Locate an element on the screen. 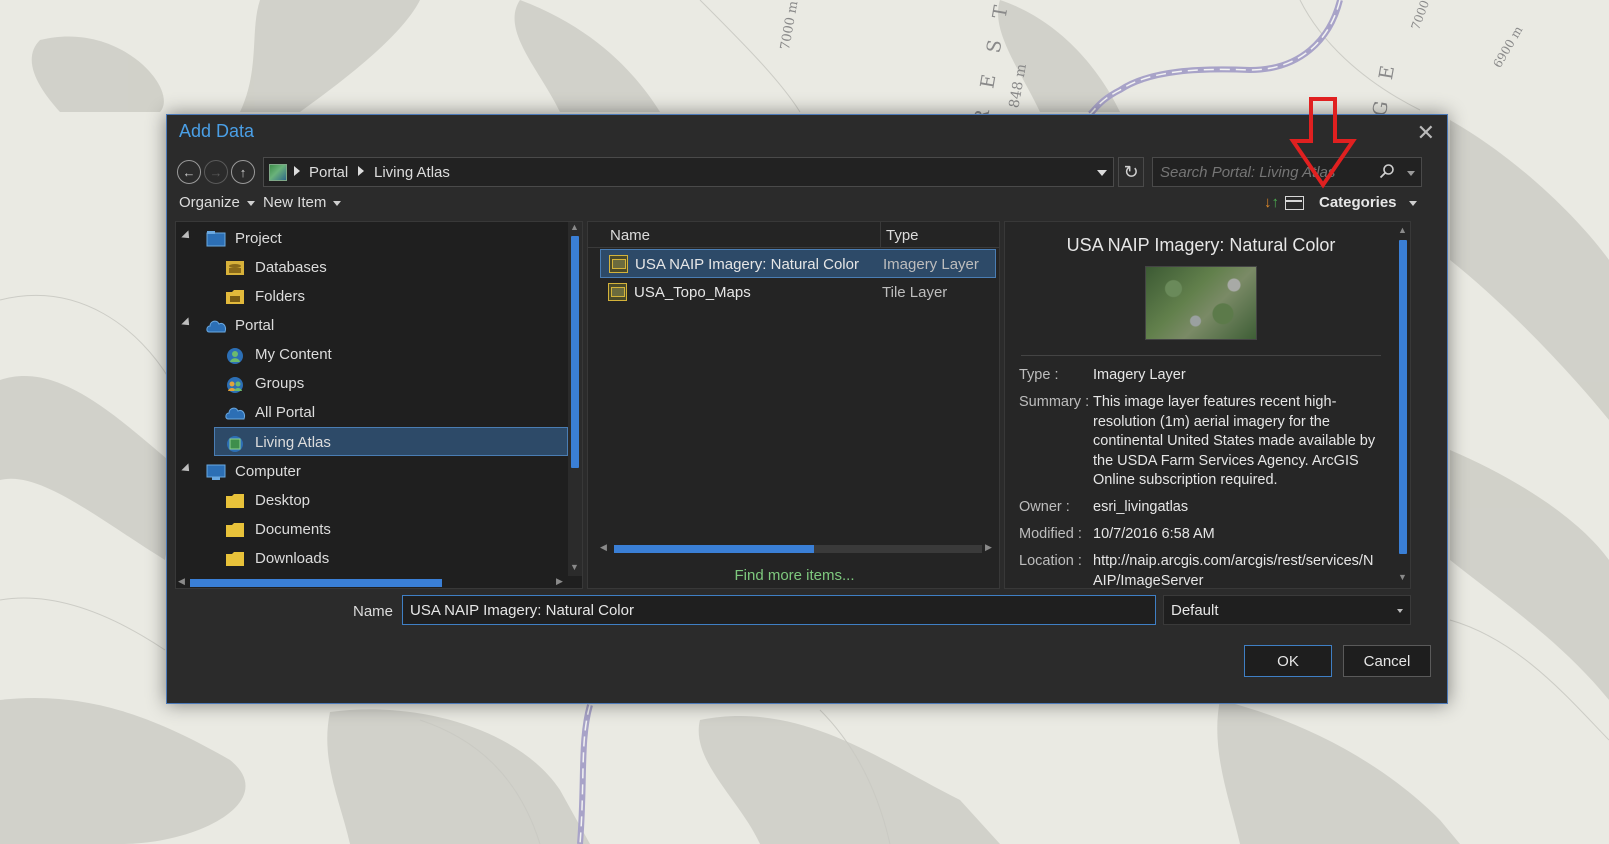 Image resolution: width=1609 pixels, height=844 pixels. cloud-icon is located at coordinates (235, 413).